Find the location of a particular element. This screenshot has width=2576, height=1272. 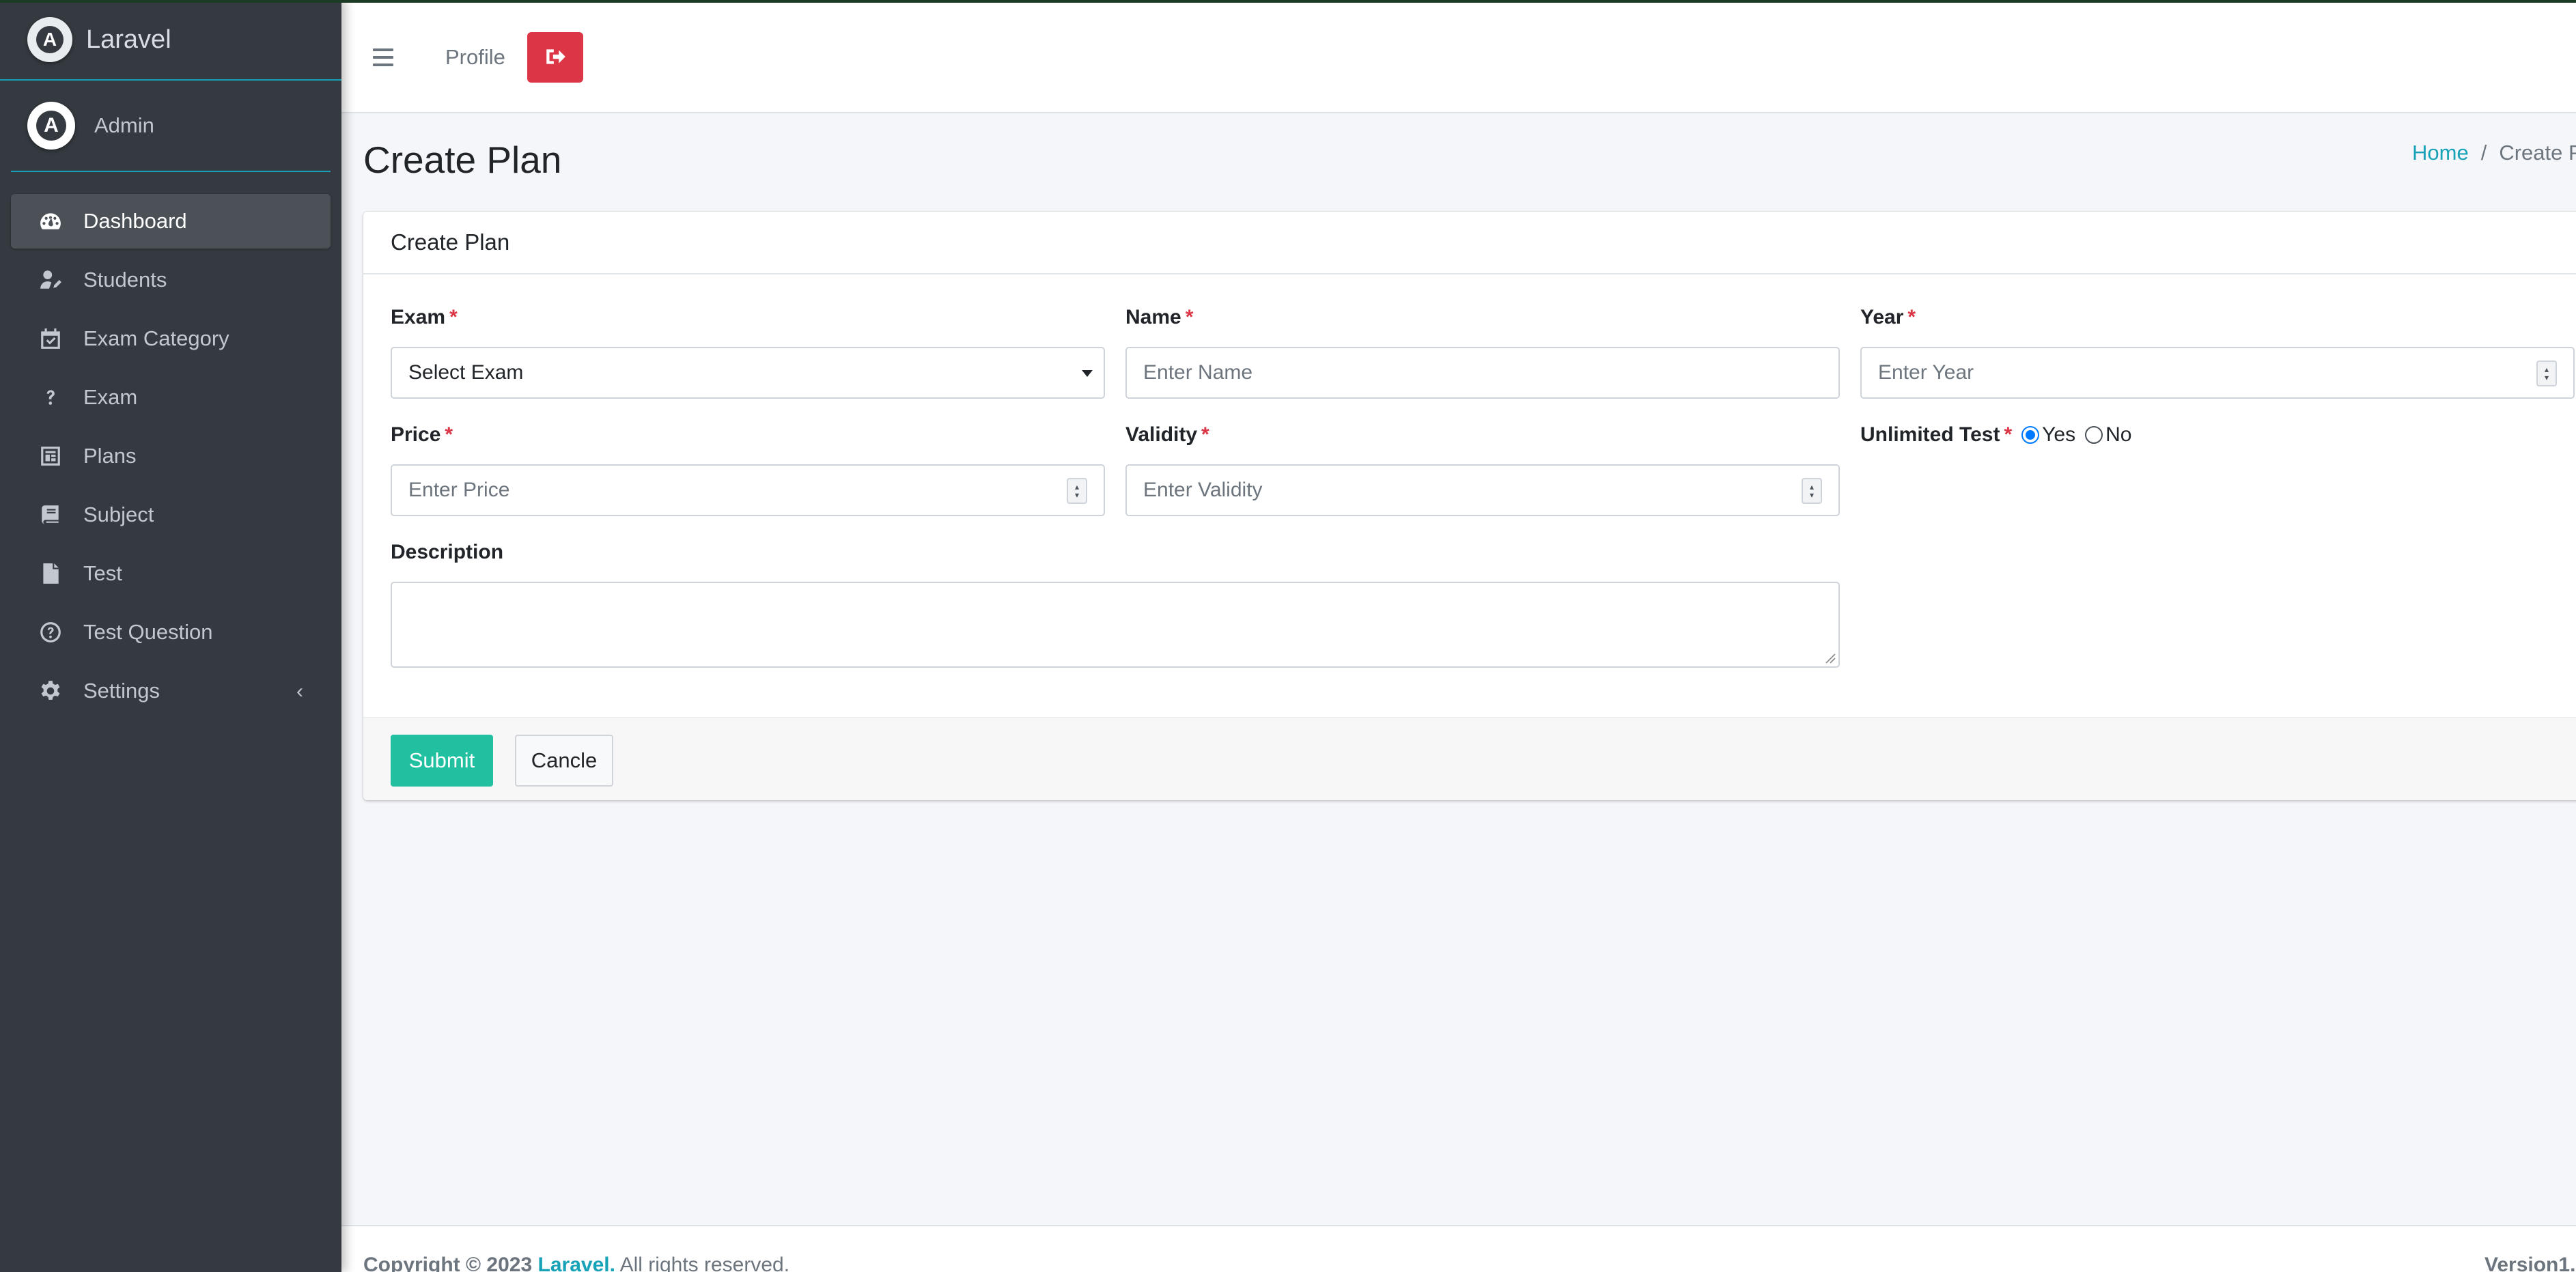

sidebar-item-dashboard: Dashboard is located at coordinates (171, 221).